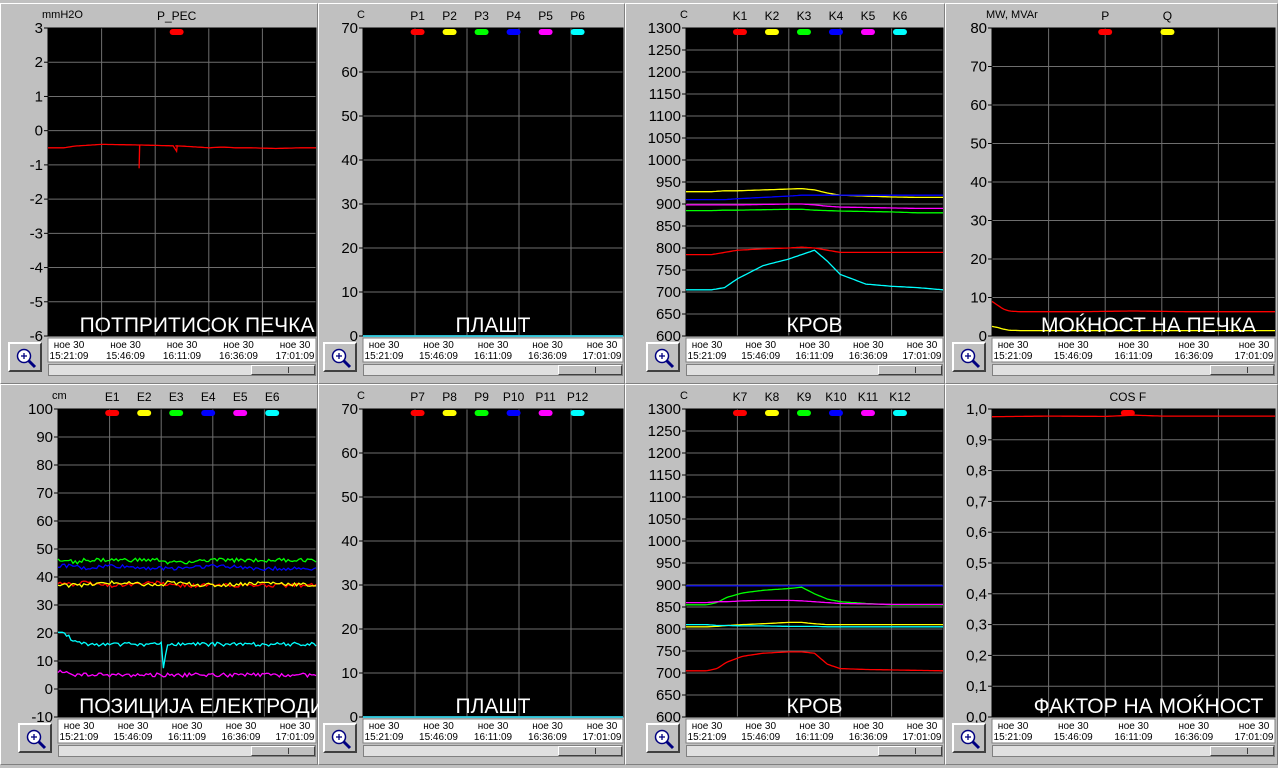 The height and width of the screenshot is (768, 1278). What do you see at coordinates (176, 397) in the screenshot?
I see `legend-label: E3` at bounding box center [176, 397].